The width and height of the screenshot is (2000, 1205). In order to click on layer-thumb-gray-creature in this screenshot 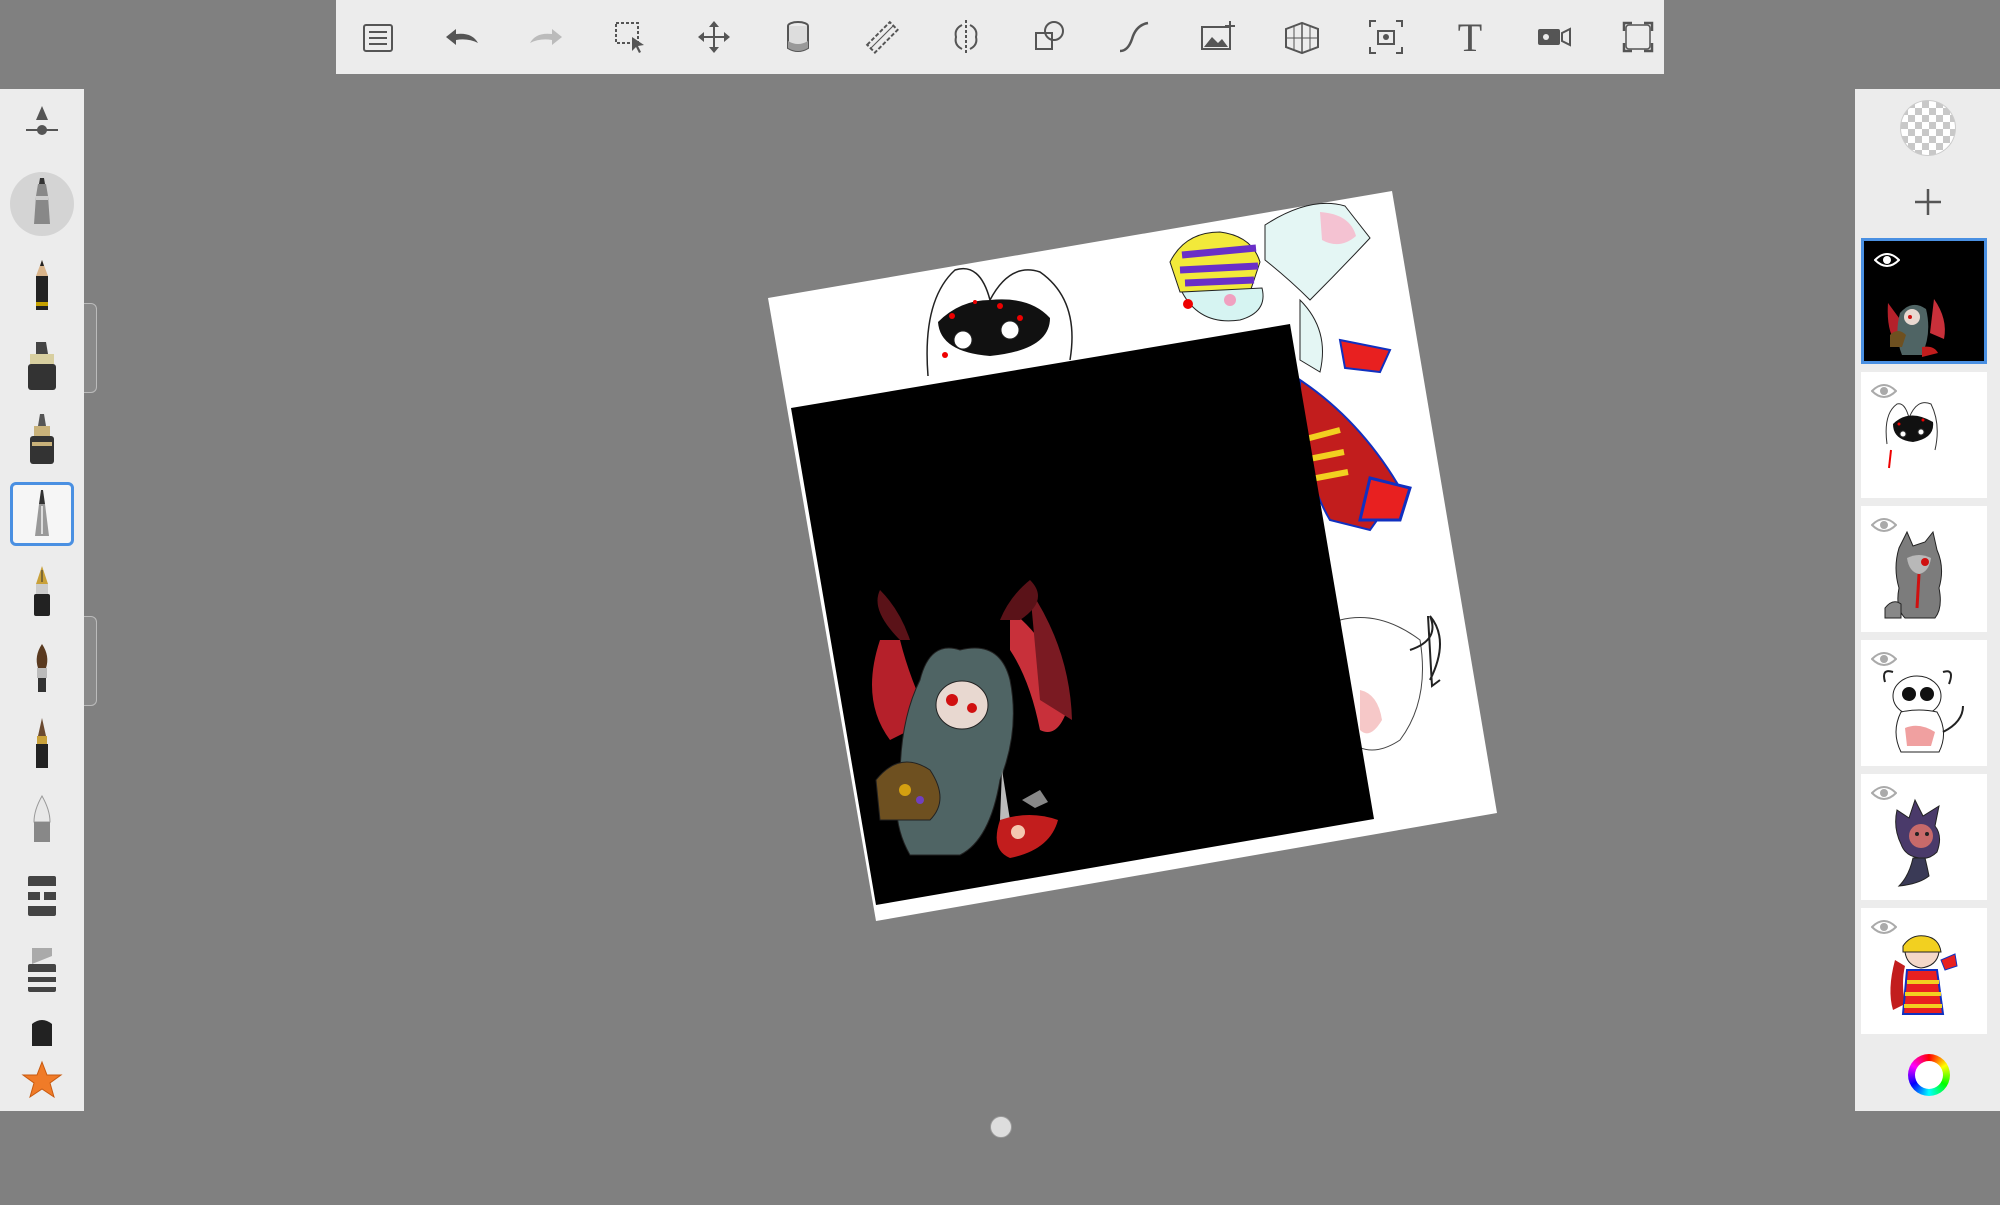, I will do `click(1913, 574)`.